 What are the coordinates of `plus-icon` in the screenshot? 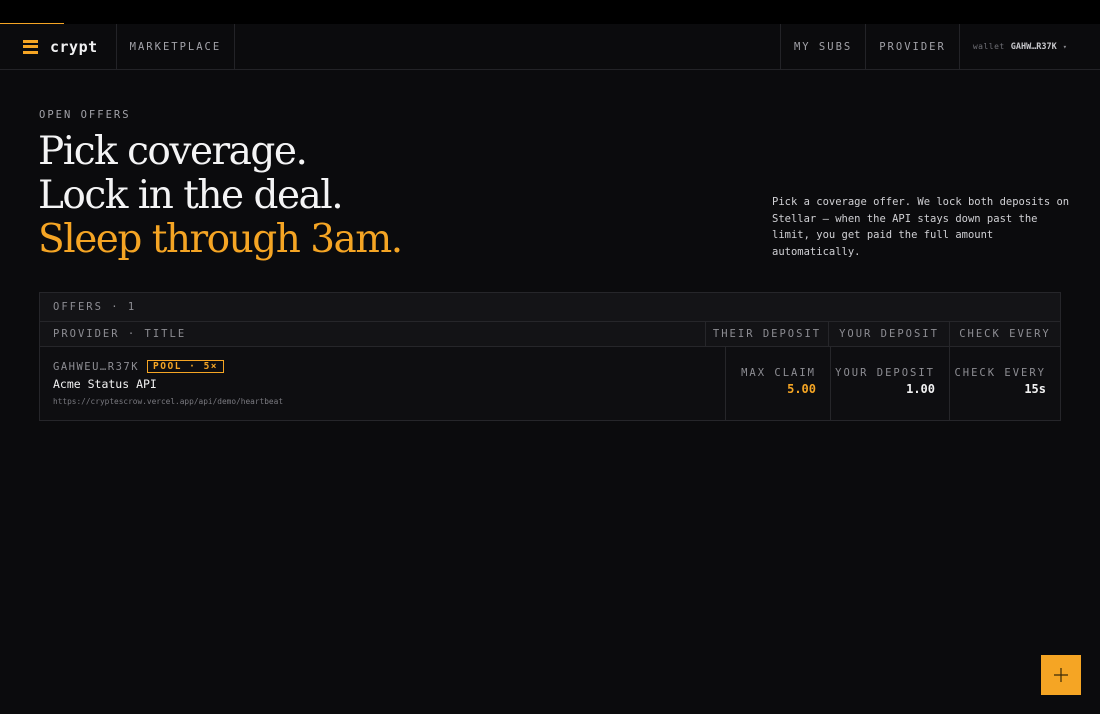 It's located at (1061, 675).